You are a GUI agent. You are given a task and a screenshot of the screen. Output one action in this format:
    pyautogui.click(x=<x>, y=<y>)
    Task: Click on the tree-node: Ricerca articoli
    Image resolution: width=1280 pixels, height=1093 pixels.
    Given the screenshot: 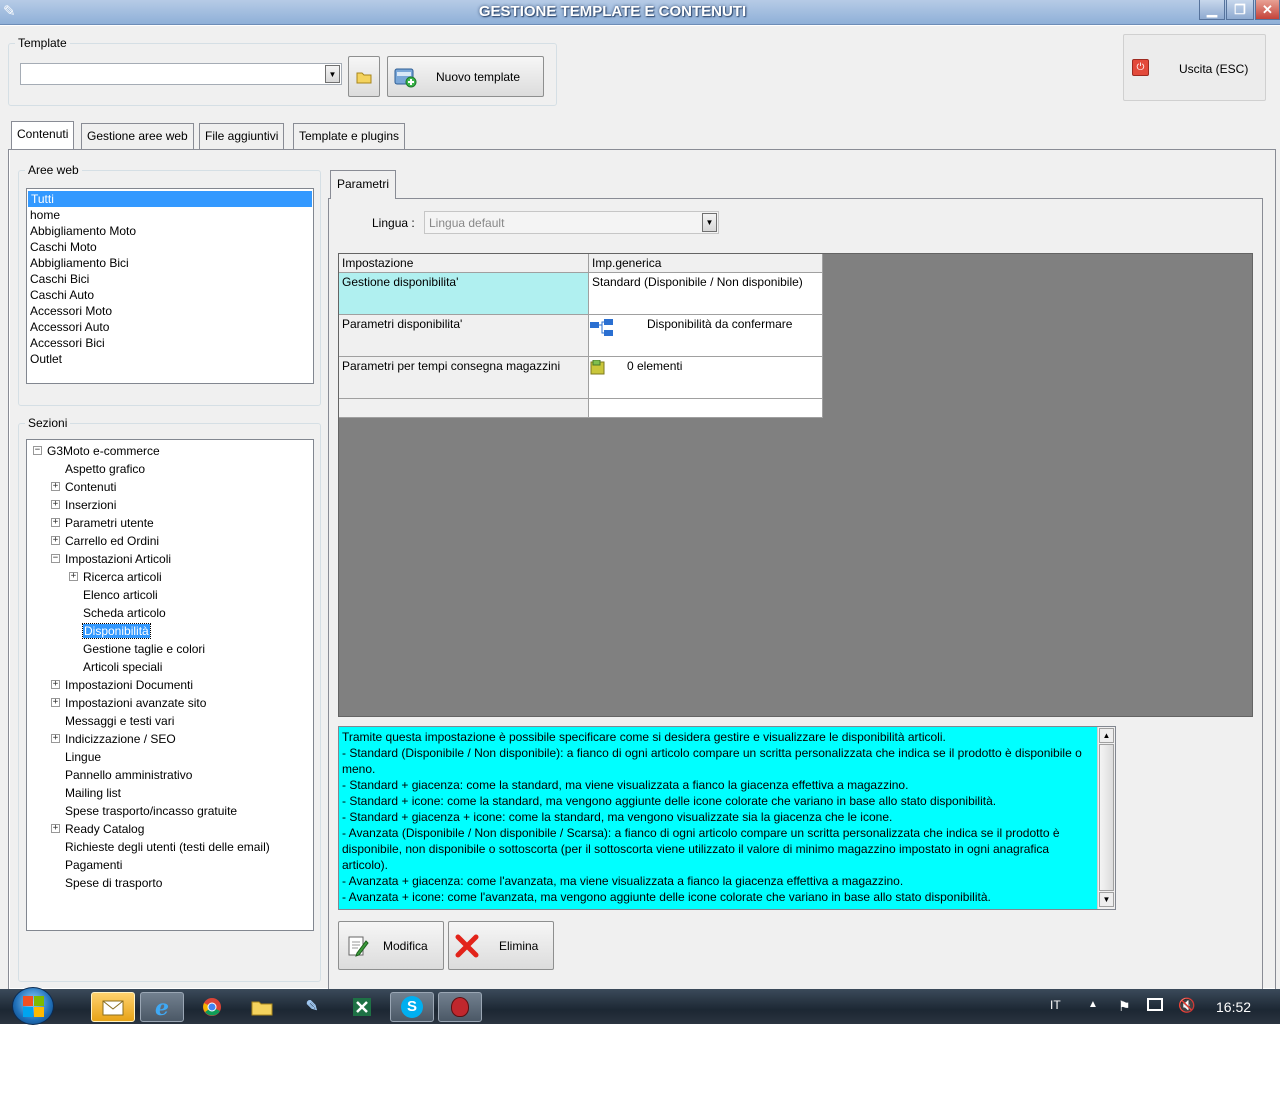 What is the action you would take?
    pyautogui.click(x=122, y=577)
    